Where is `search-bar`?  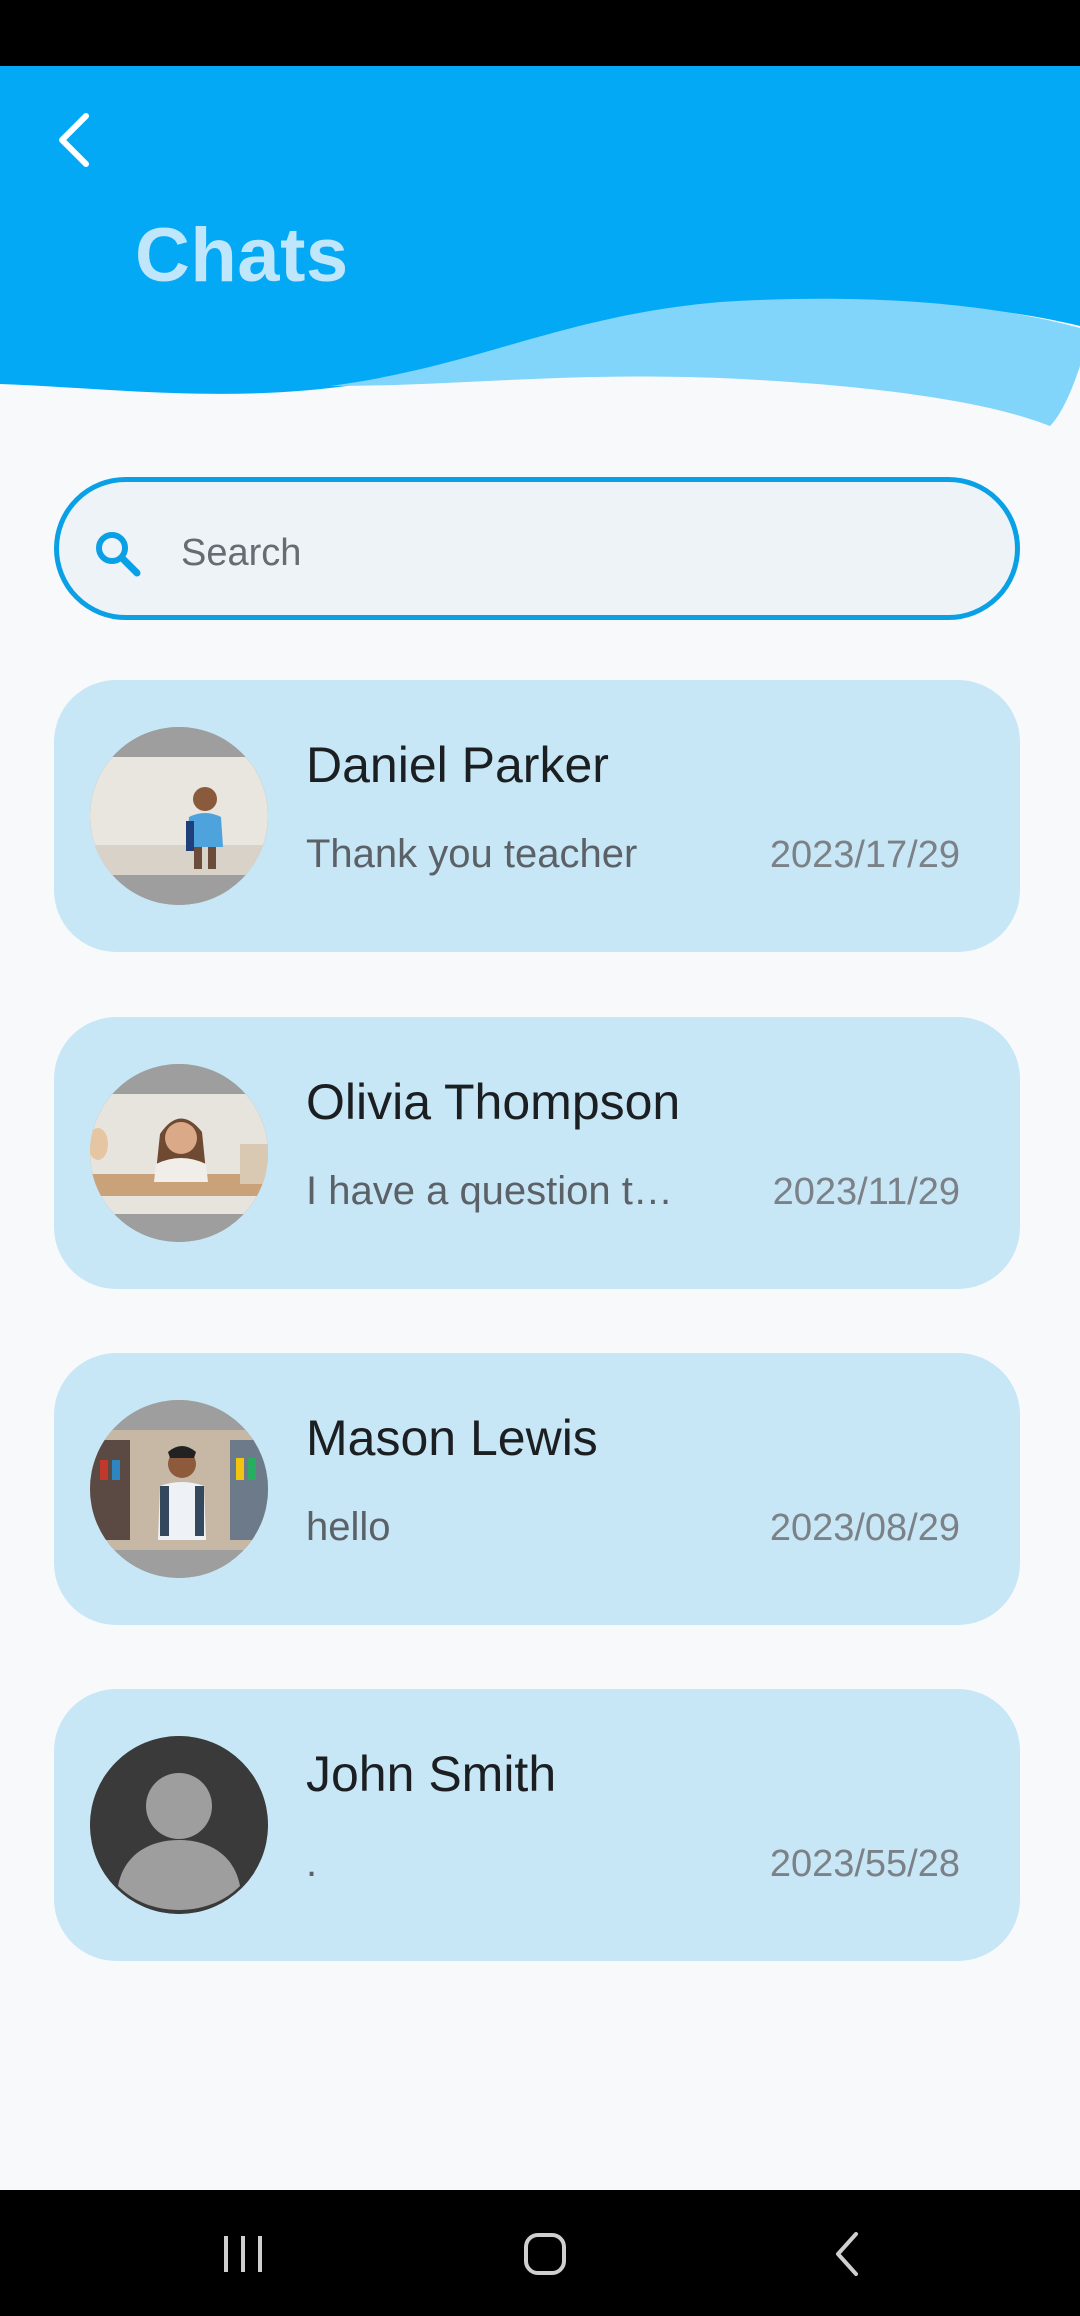
search-bar is located at coordinates (537, 548).